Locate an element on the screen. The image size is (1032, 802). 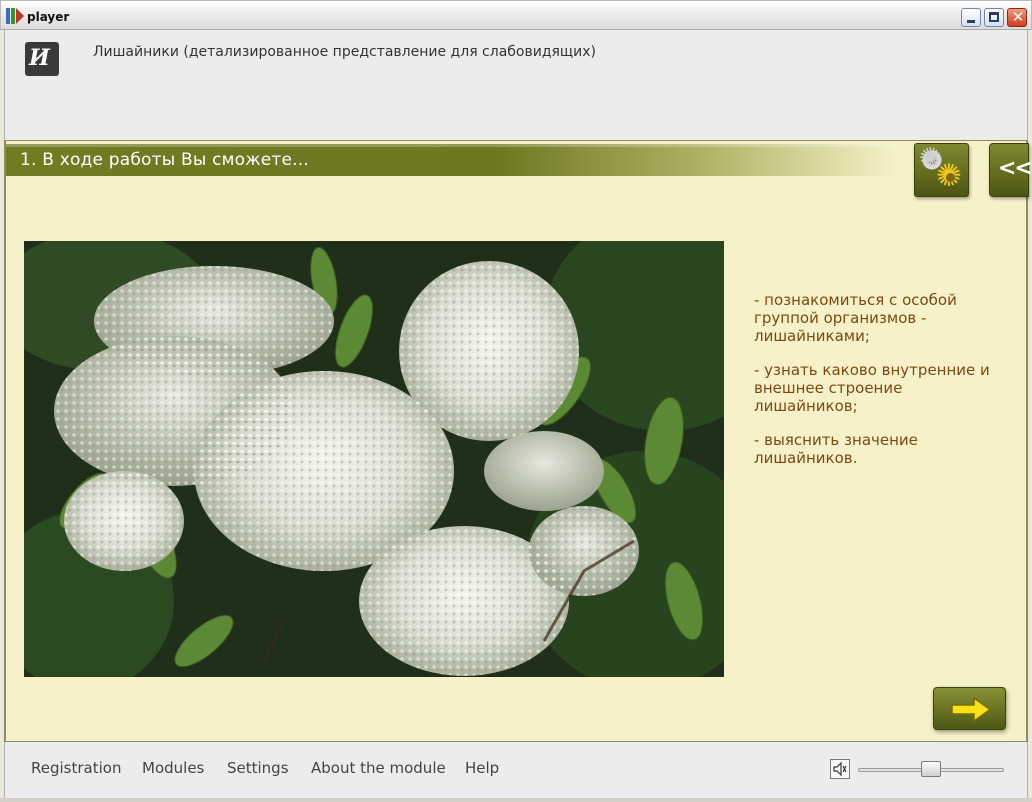
app-icon is located at coordinates (15, 16).